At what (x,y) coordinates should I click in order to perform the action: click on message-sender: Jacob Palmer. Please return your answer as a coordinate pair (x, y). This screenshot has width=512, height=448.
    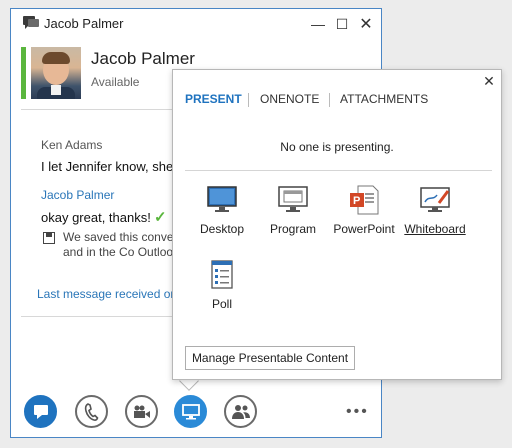
    Looking at the image, I should click on (77, 195).